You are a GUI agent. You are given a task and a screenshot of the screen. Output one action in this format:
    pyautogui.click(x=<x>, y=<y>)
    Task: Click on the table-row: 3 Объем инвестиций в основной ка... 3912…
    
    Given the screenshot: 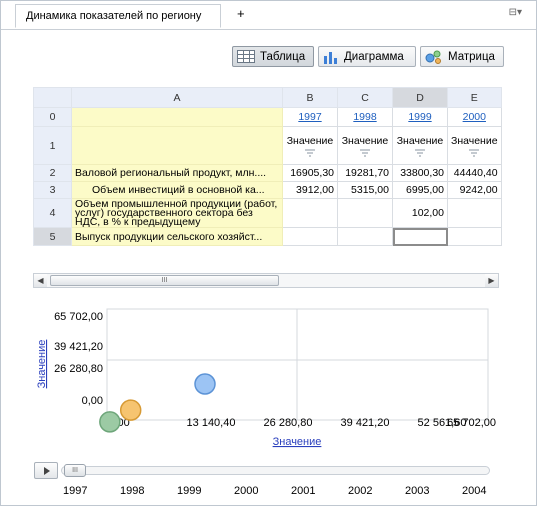 What is the action you would take?
    pyautogui.click(x=267, y=190)
    